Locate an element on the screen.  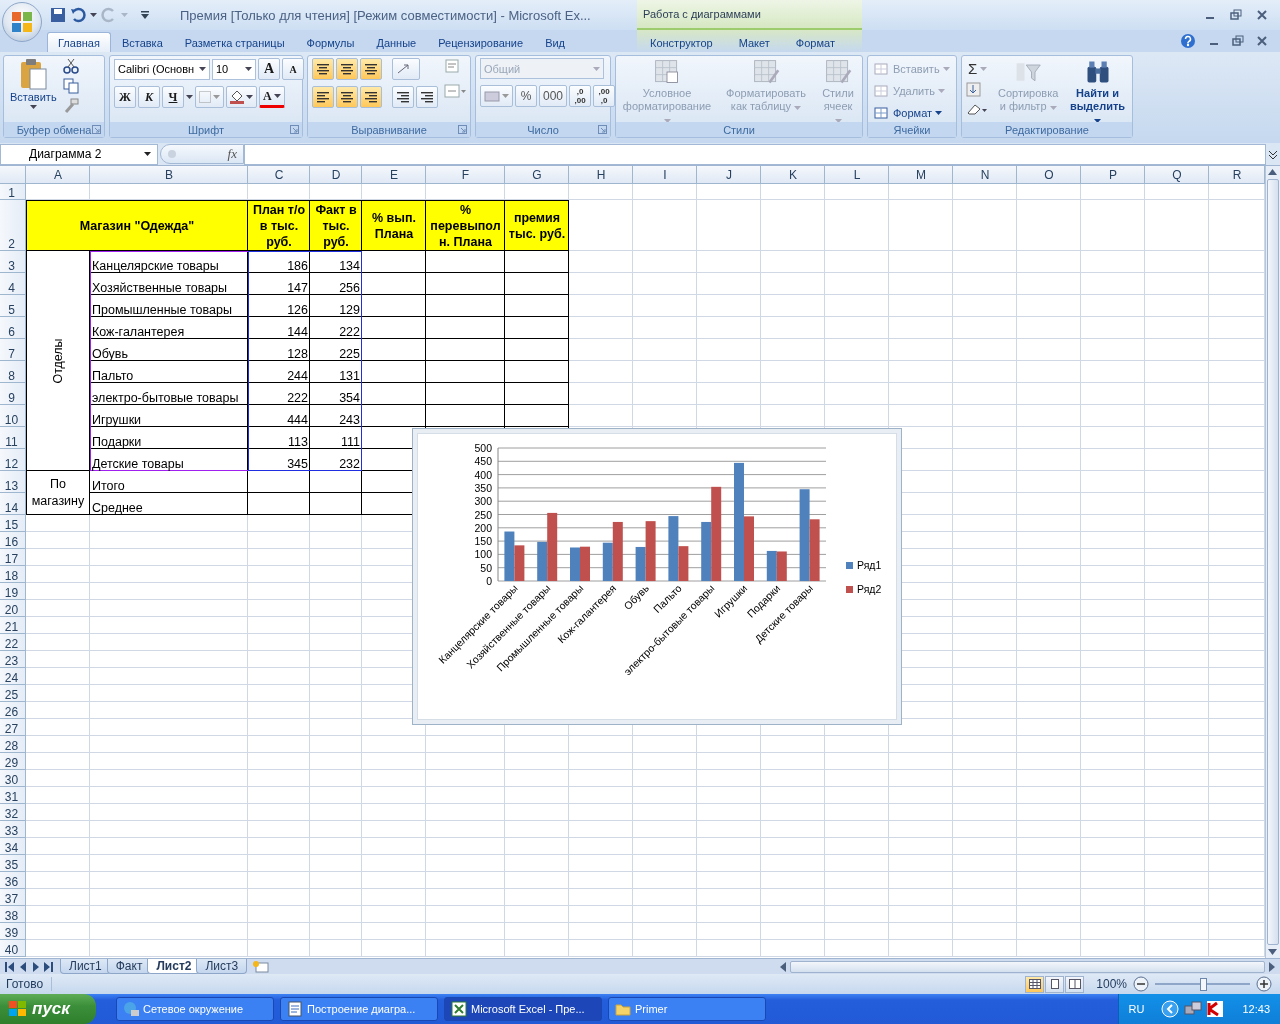
slider-thumb is located at coordinates (1203, 984).